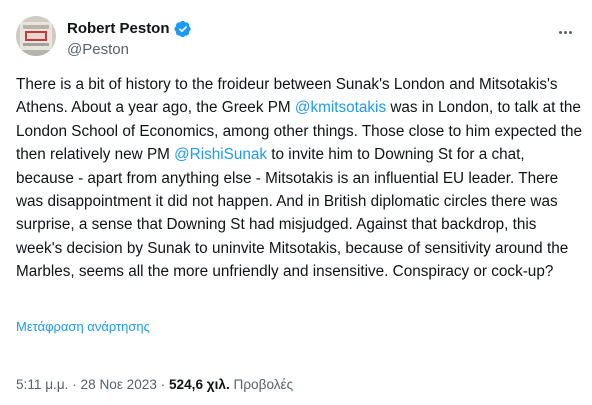 The image size is (592, 405). I want to click on author-avatar, so click(36, 36).